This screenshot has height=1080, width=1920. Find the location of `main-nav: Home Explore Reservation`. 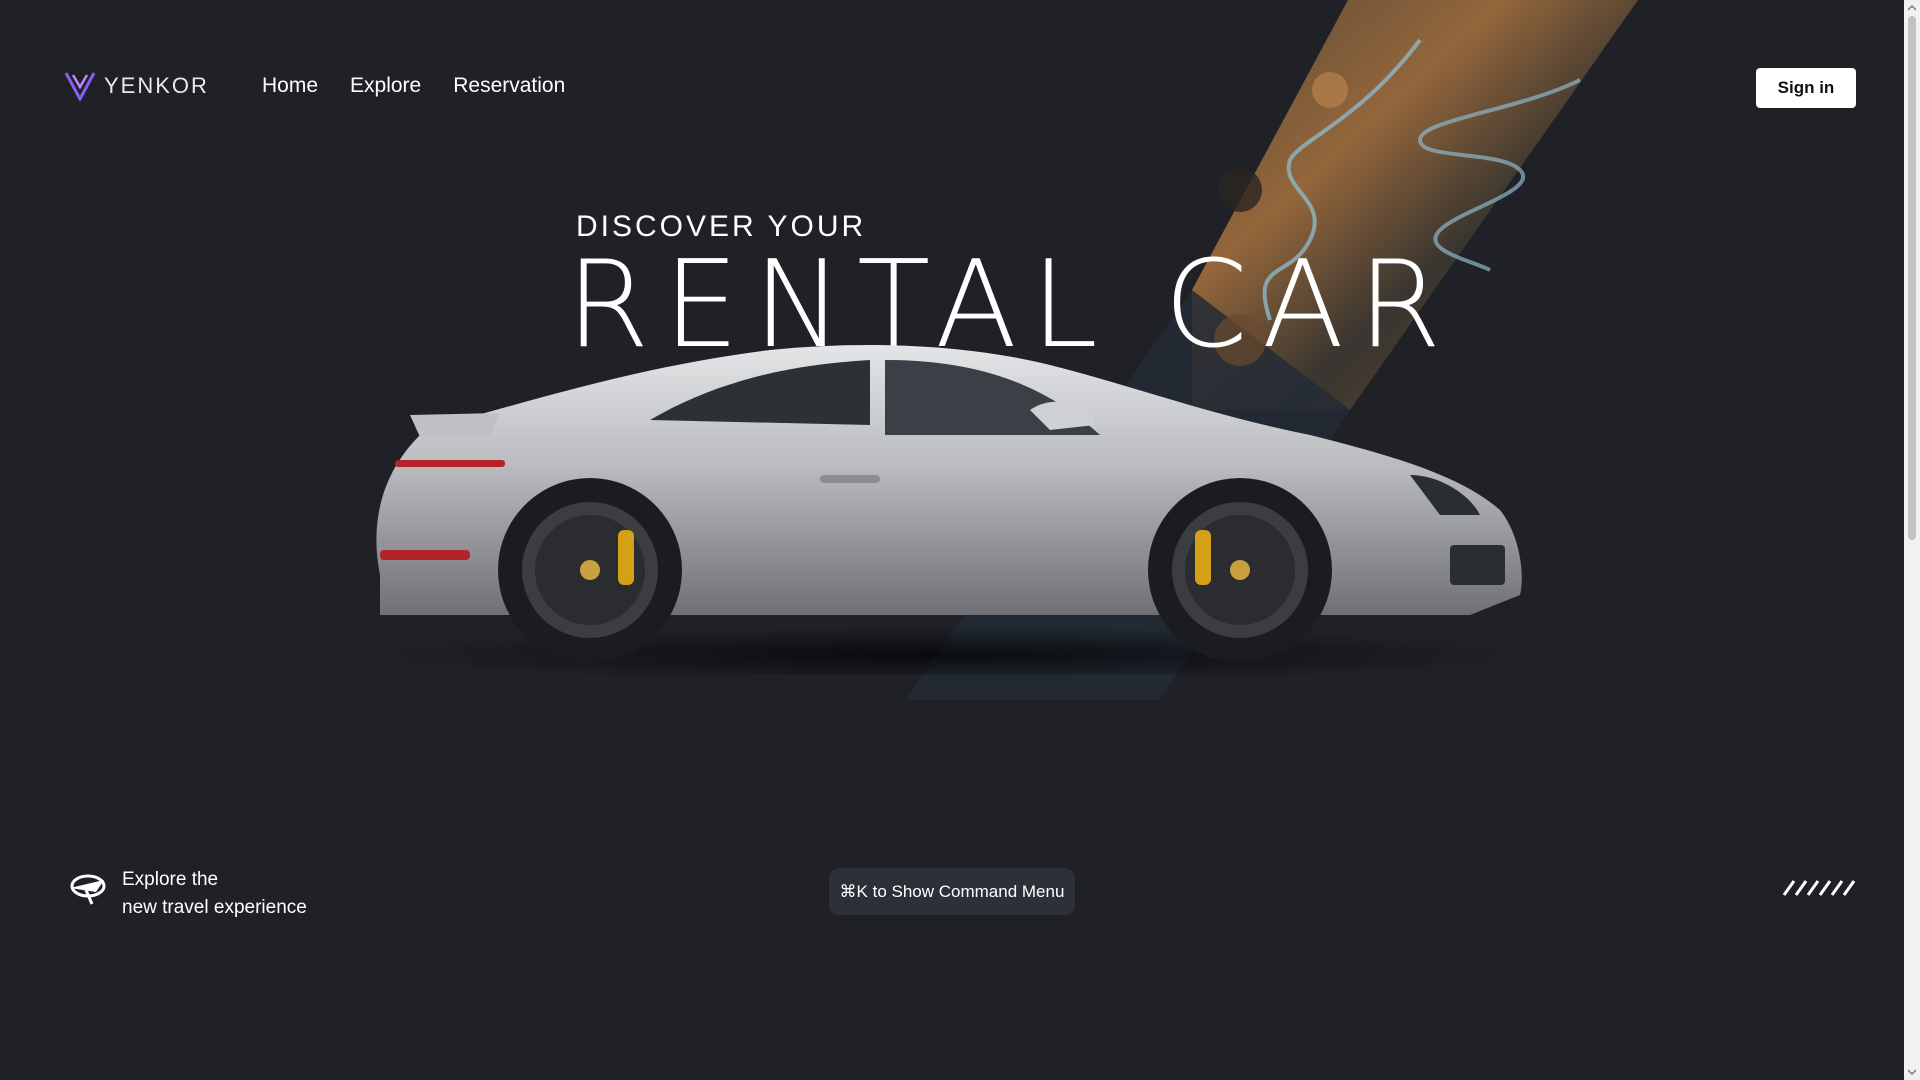

main-nav: Home Explore Reservation is located at coordinates (413, 86).